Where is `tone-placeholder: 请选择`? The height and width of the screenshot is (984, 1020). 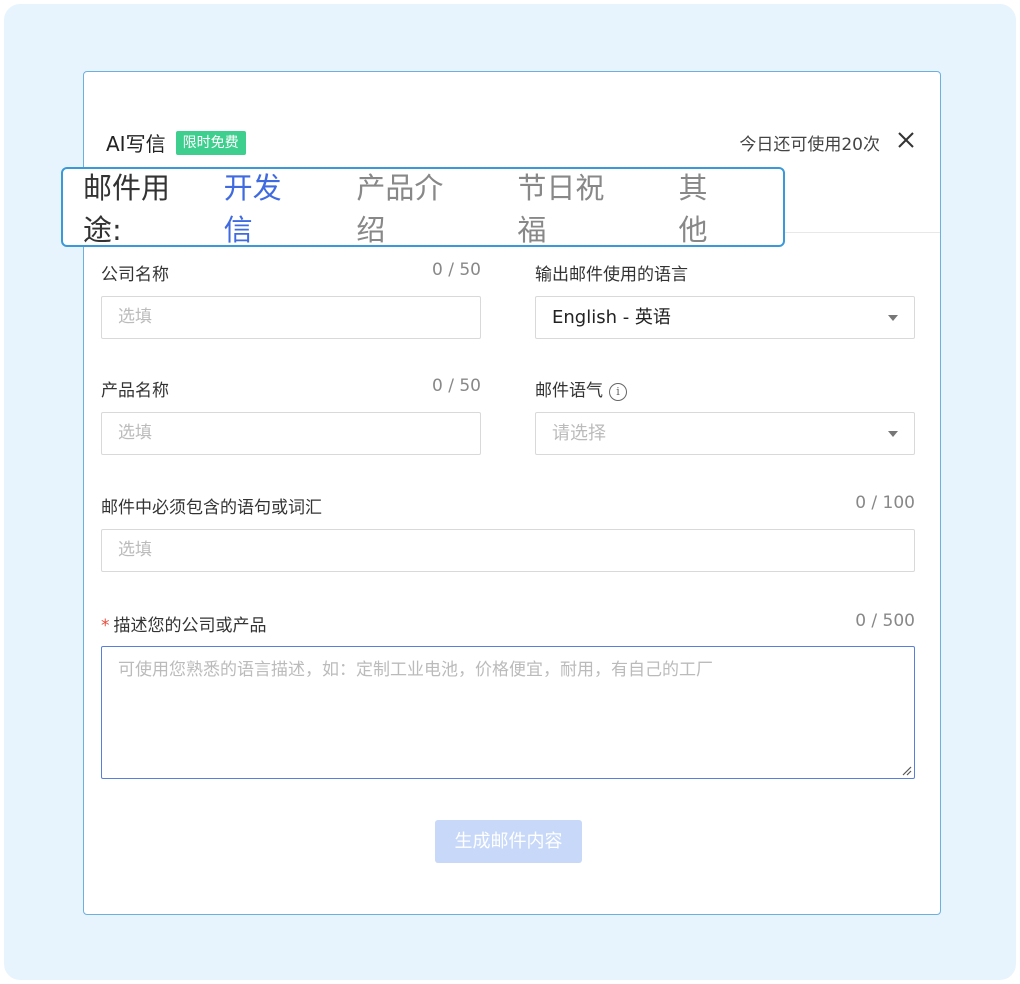
tone-placeholder: 请选择 is located at coordinates (579, 433).